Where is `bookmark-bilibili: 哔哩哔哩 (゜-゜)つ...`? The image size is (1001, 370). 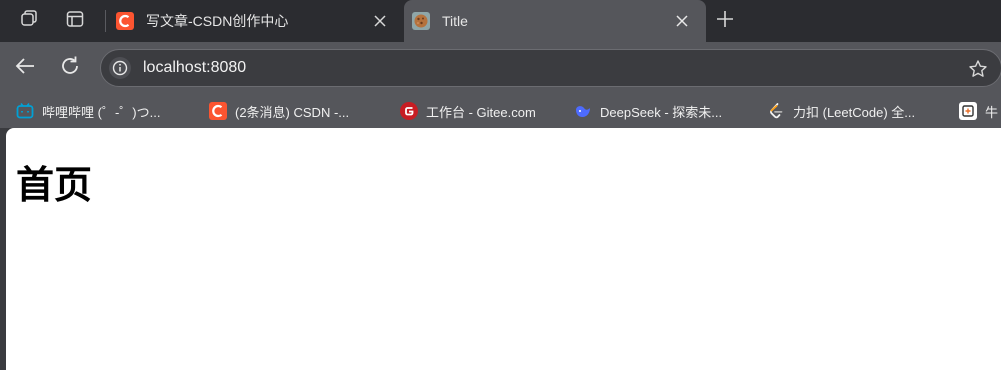
bookmark-bilibili: 哔哩哔哩 (゜-゜)つ... is located at coordinates (88, 111).